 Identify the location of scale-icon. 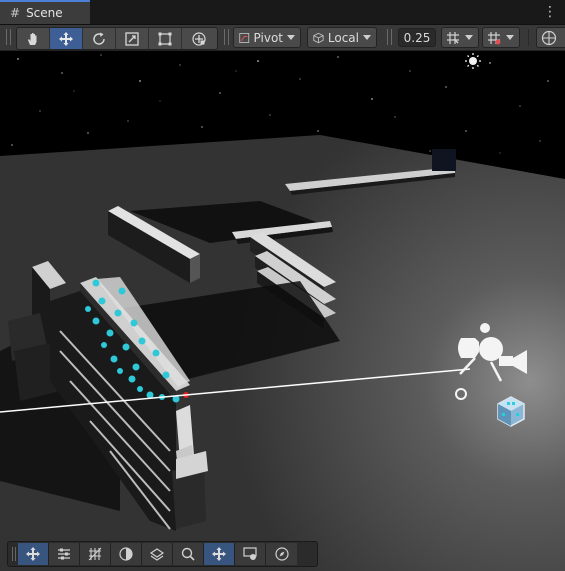
(132, 38).